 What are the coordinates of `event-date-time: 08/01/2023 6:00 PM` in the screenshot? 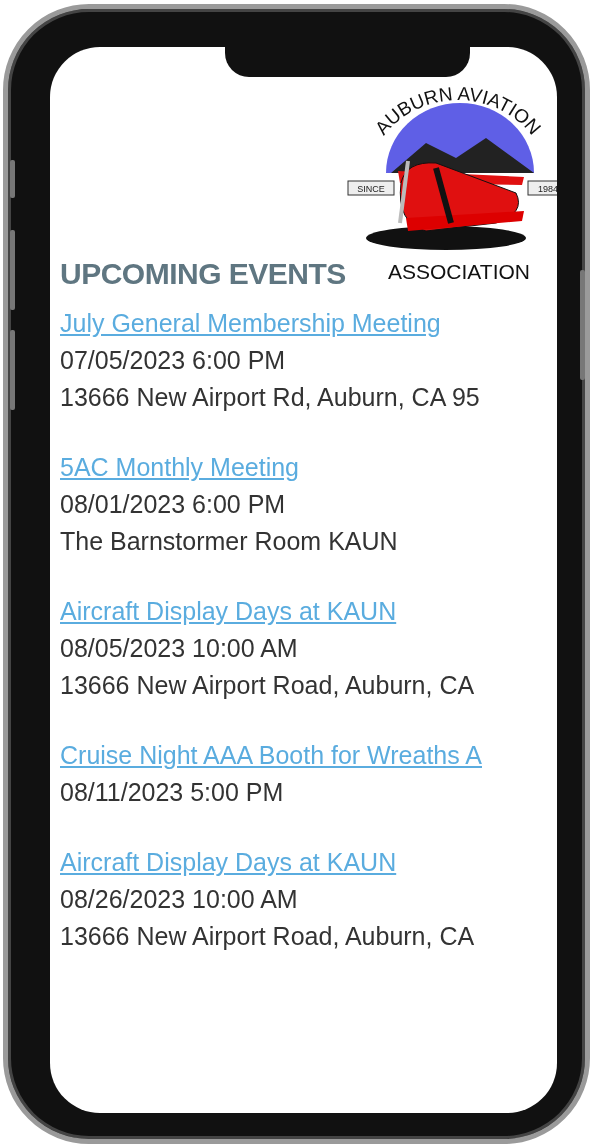 It's located at (173, 504).